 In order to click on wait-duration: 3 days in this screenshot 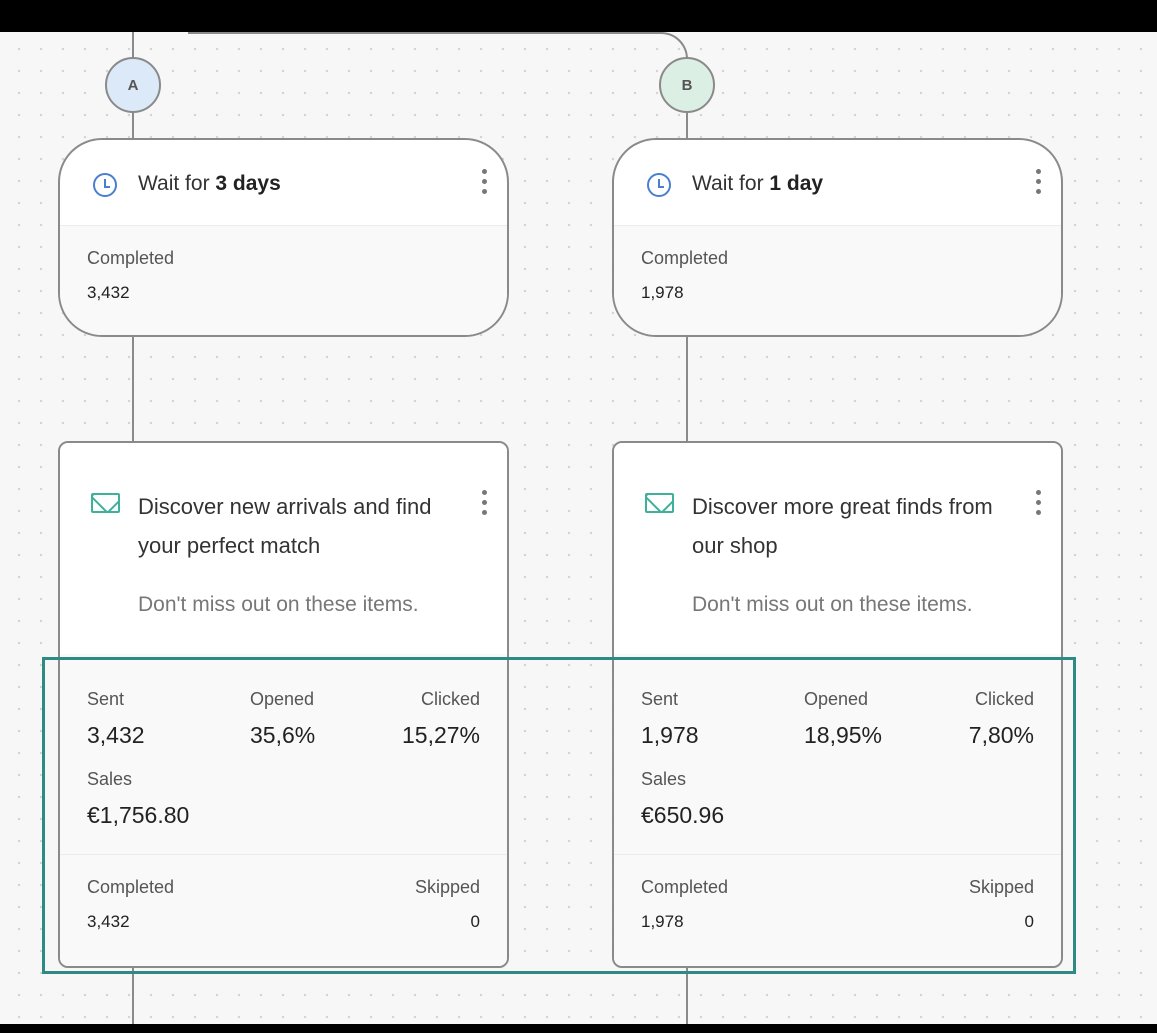, I will do `click(248, 183)`.